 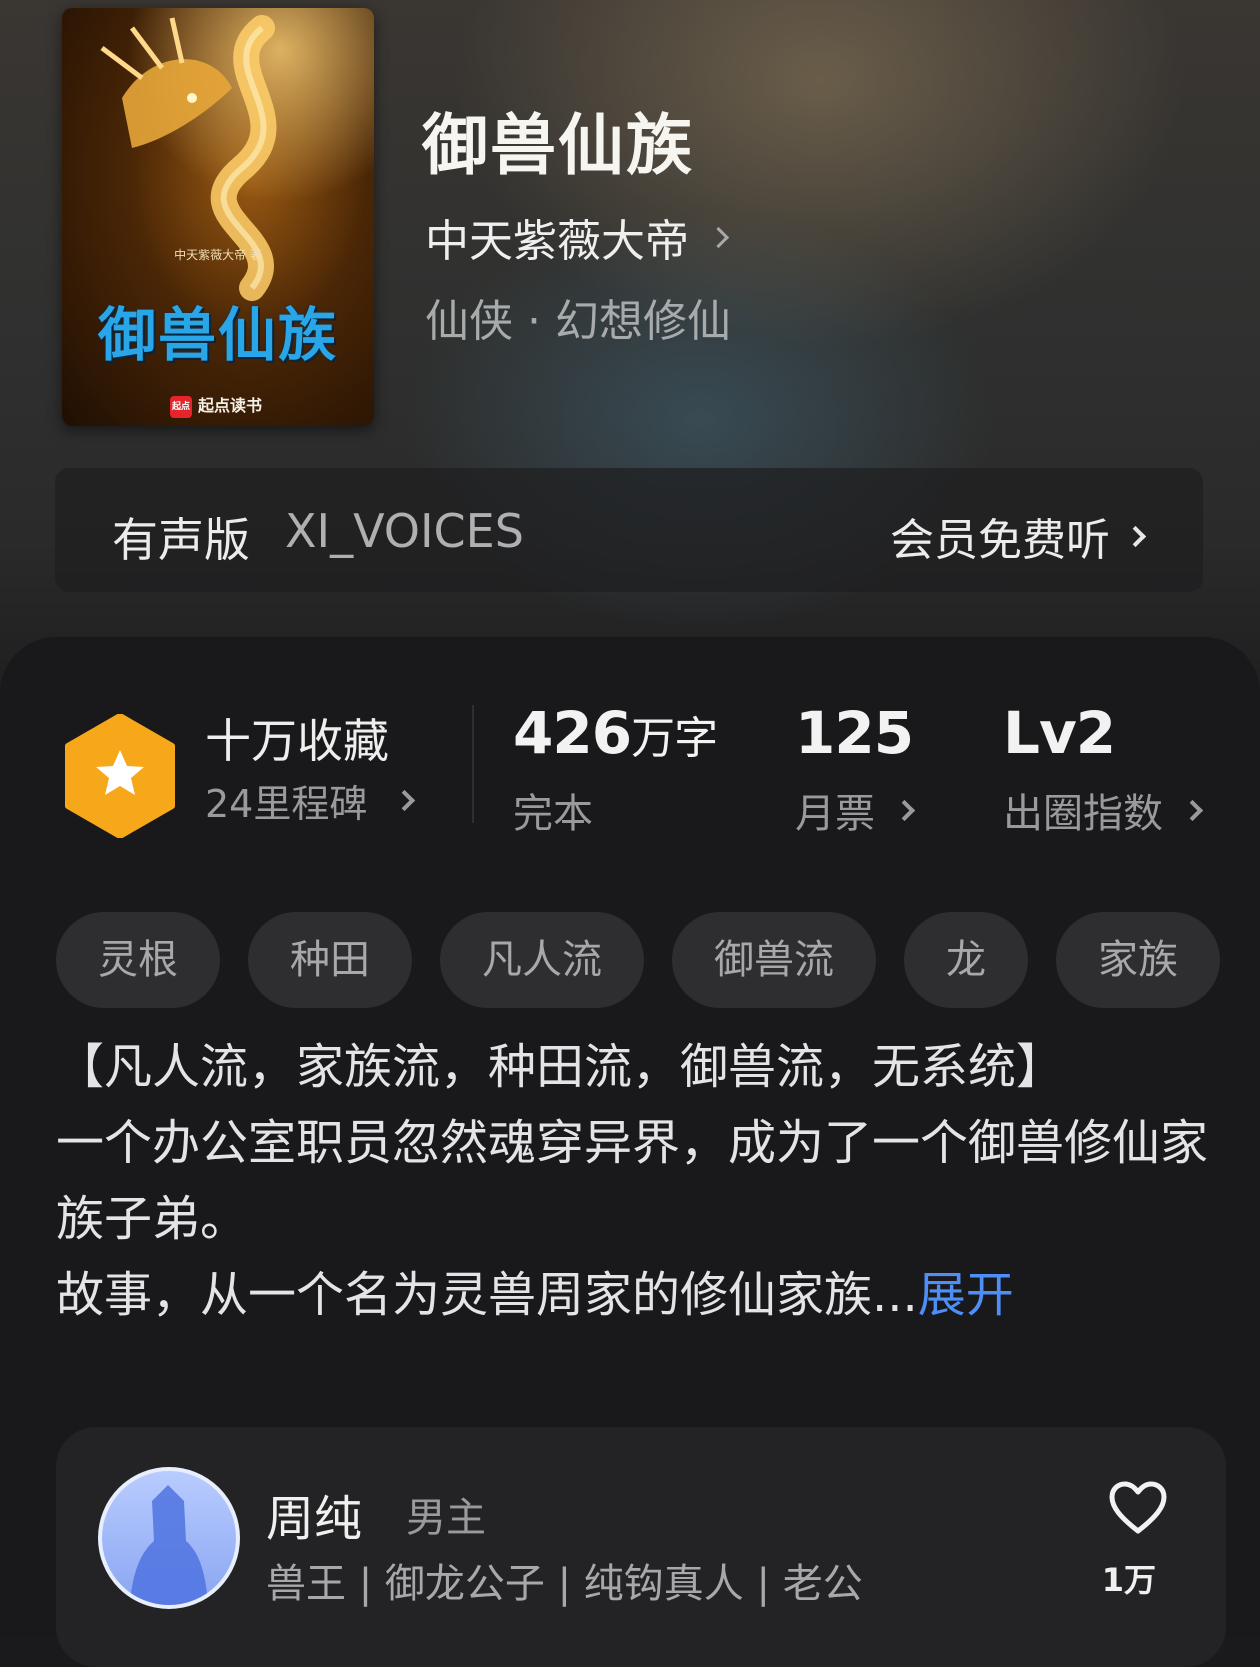 What do you see at coordinates (560, 1067) in the screenshot?
I see `description-line: 【凡人流，家族流，种田流，御兽流，无系统】` at bounding box center [560, 1067].